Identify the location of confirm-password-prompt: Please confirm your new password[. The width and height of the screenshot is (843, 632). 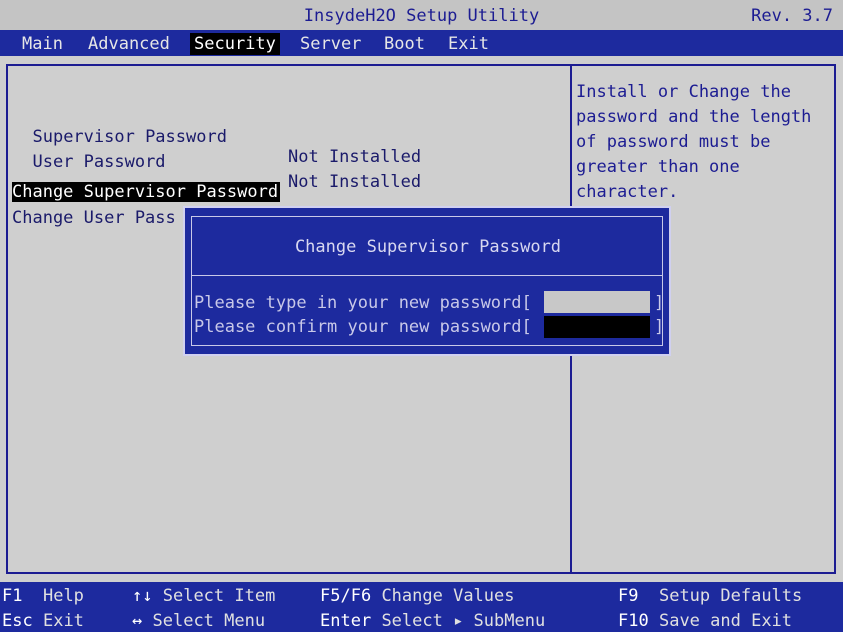
(363, 327).